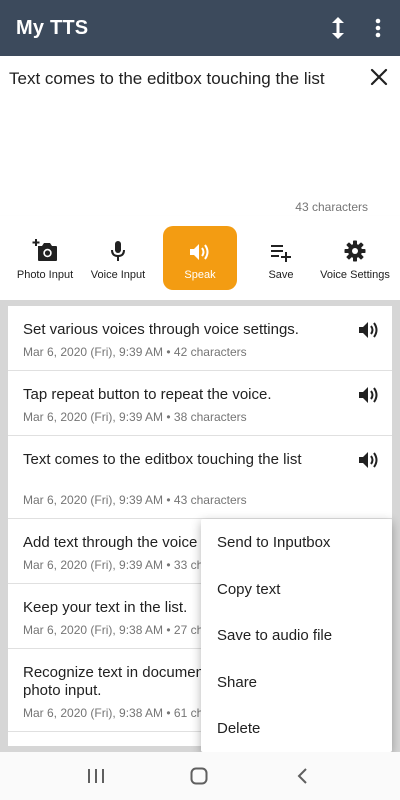 The image size is (400, 800). I want to click on voice-input-button: Voice Input, so click(118, 258).